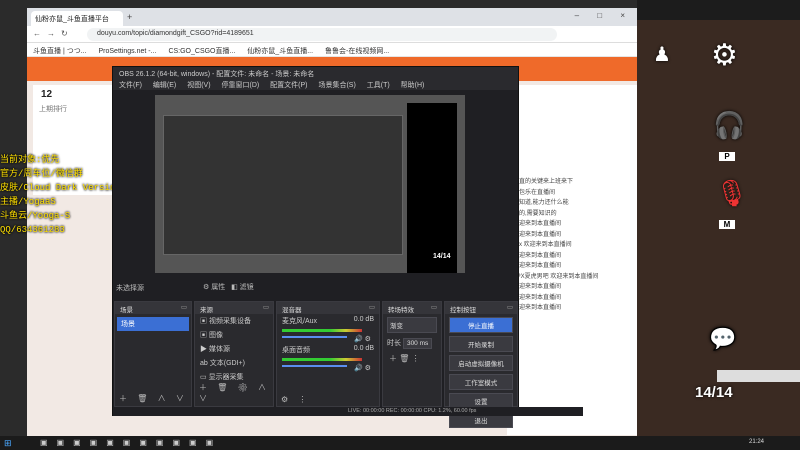 Image resolution: width=800 pixels, height=450 pixels. What do you see at coordinates (35, 216) in the screenshot?
I see `overlay-line: 斗鱼云/Yooga-S` at bounding box center [35, 216].